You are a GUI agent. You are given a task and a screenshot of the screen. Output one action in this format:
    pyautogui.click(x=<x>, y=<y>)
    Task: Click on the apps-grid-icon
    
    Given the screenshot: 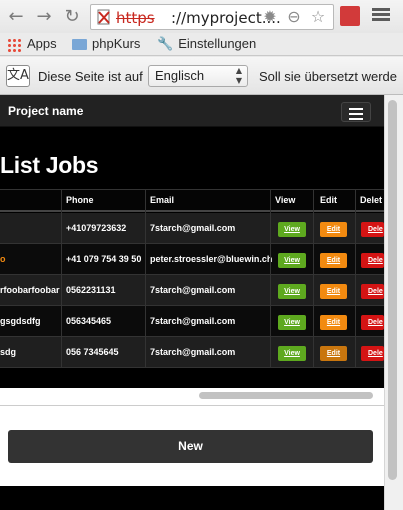 What is the action you would take?
    pyautogui.click(x=14, y=44)
    